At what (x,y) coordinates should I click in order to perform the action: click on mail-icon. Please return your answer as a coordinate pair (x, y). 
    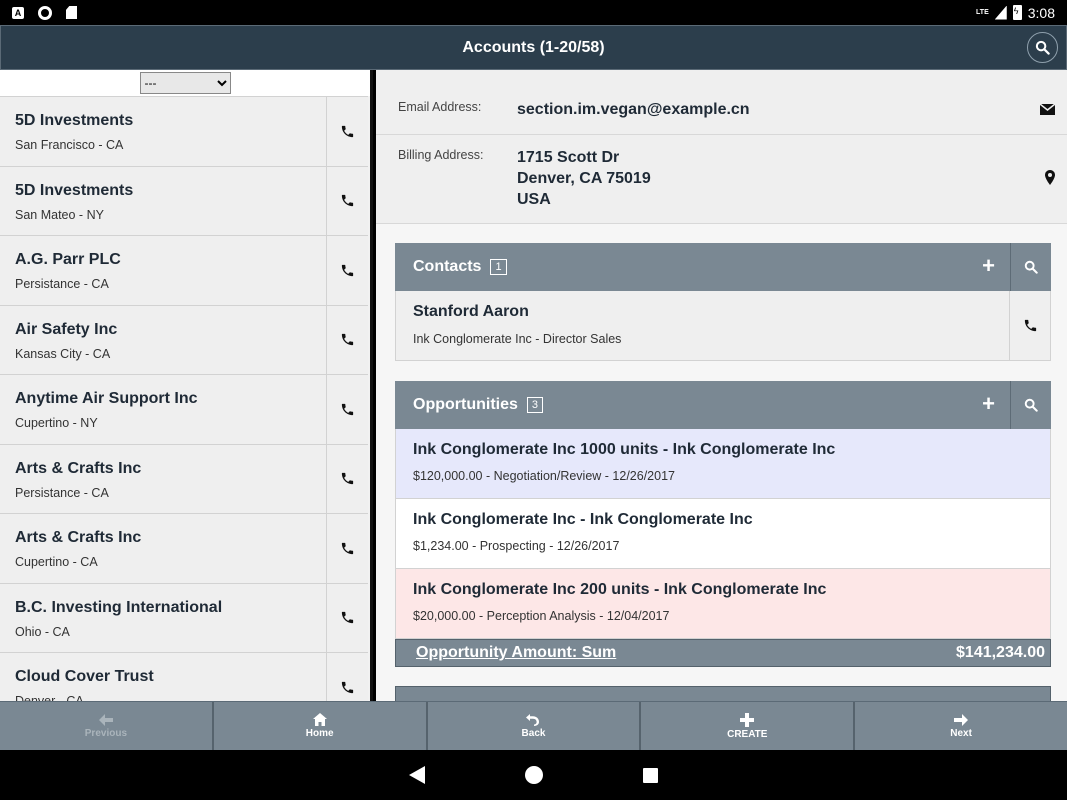
    Looking at the image, I should click on (1047, 109).